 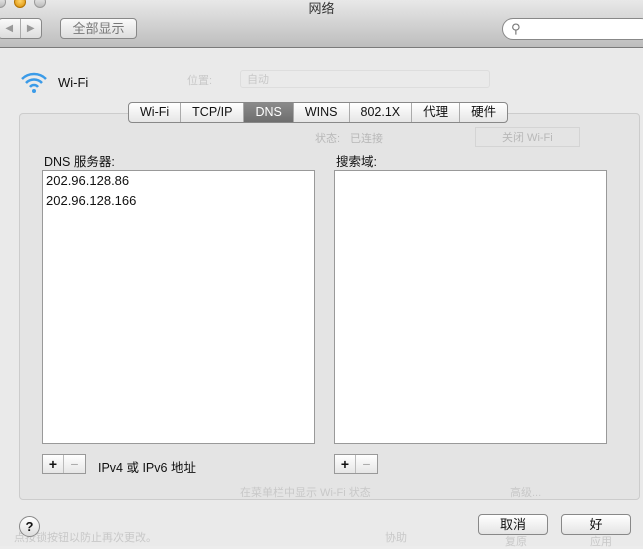 I want to click on revert-button: 复原, so click(x=516, y=542).